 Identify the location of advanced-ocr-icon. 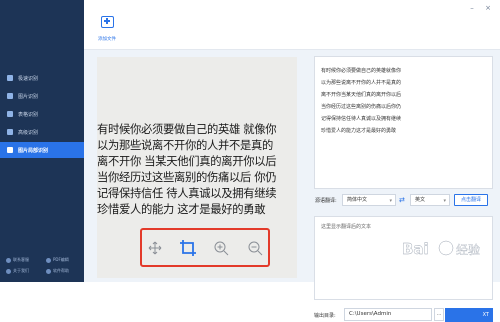
(10, 132).